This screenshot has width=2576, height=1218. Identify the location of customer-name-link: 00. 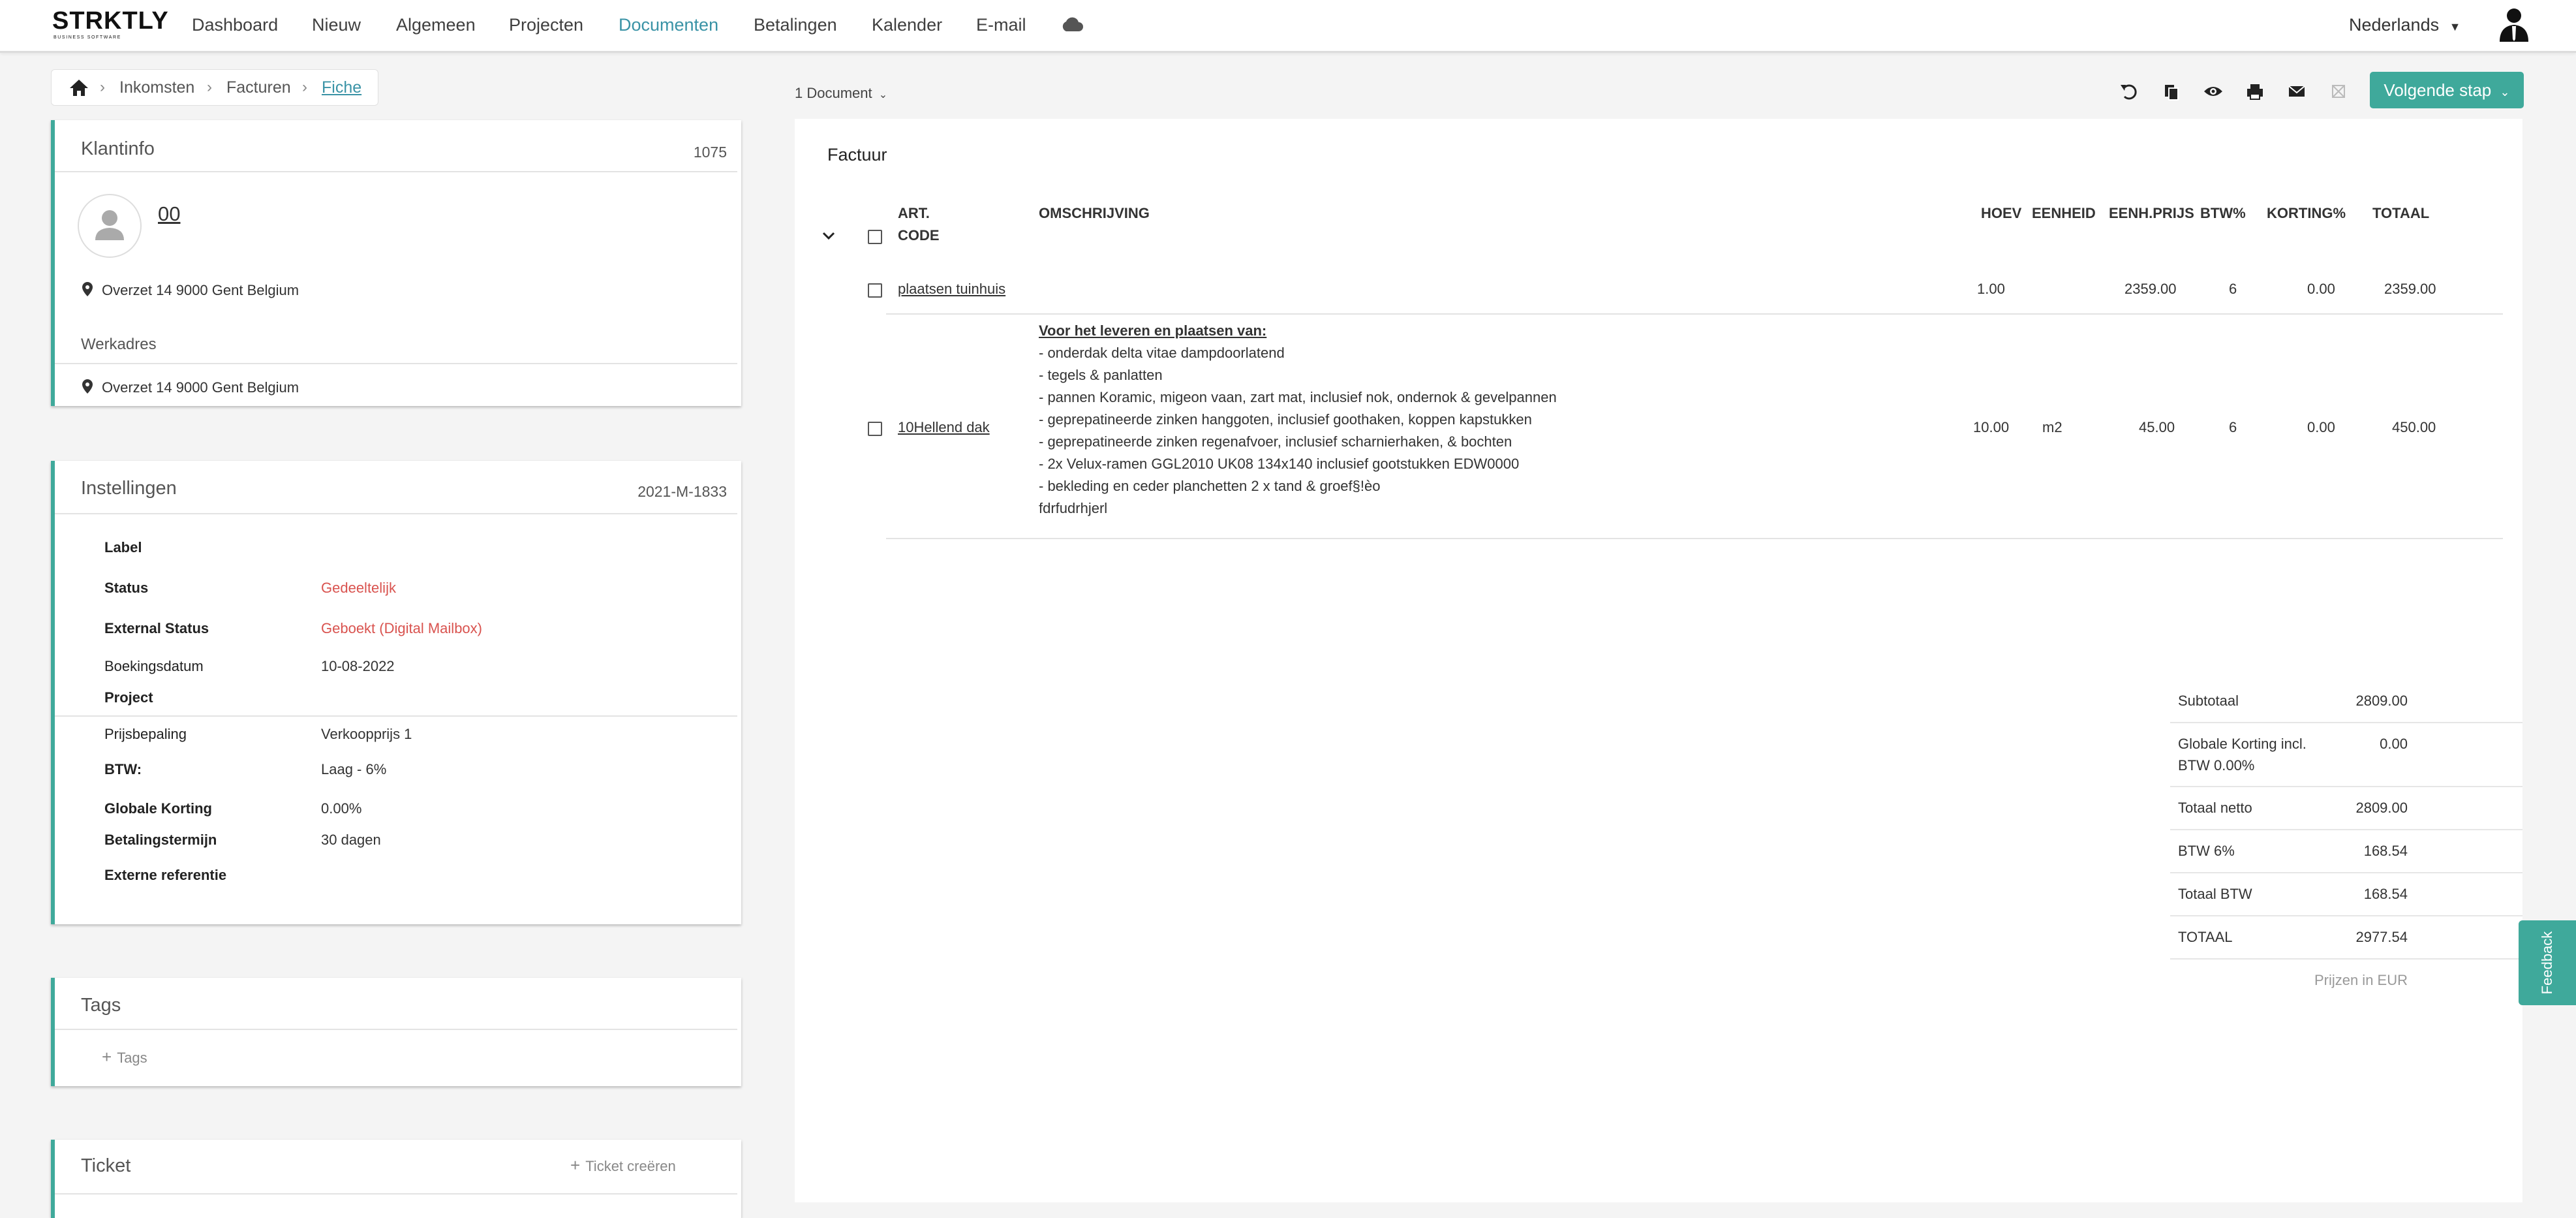
(169, 214).